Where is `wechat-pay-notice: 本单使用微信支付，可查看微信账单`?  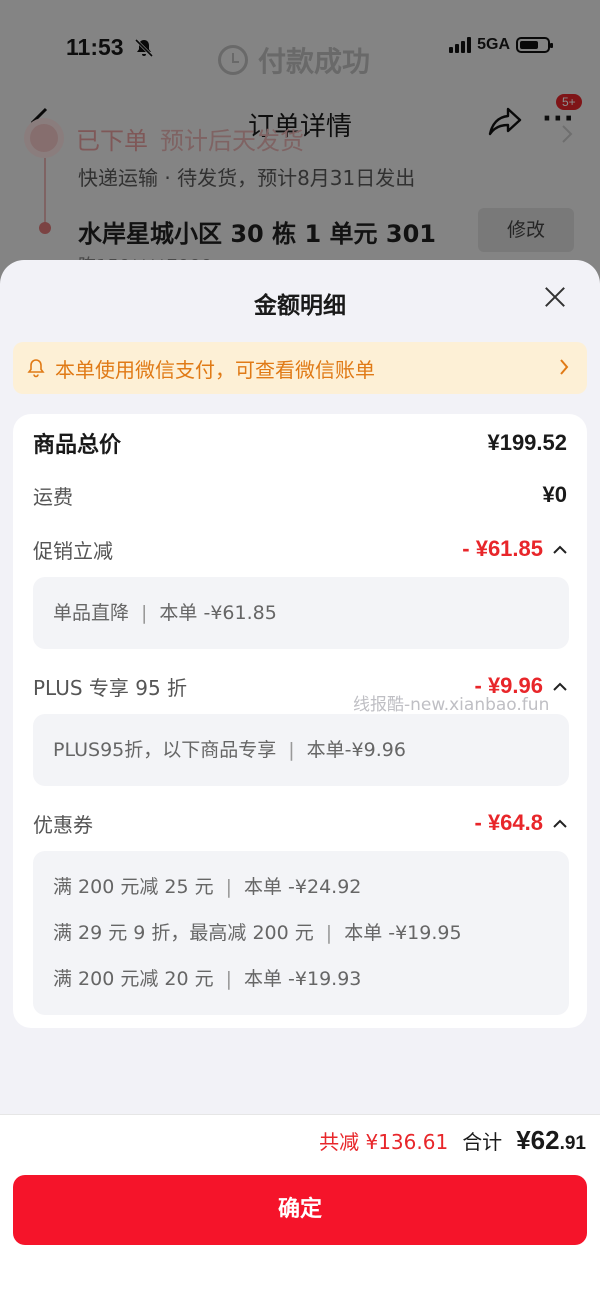
wechat-pay-notice: 本单使用微信支付，可查看微信账单 is located at coordinates (300, 368).